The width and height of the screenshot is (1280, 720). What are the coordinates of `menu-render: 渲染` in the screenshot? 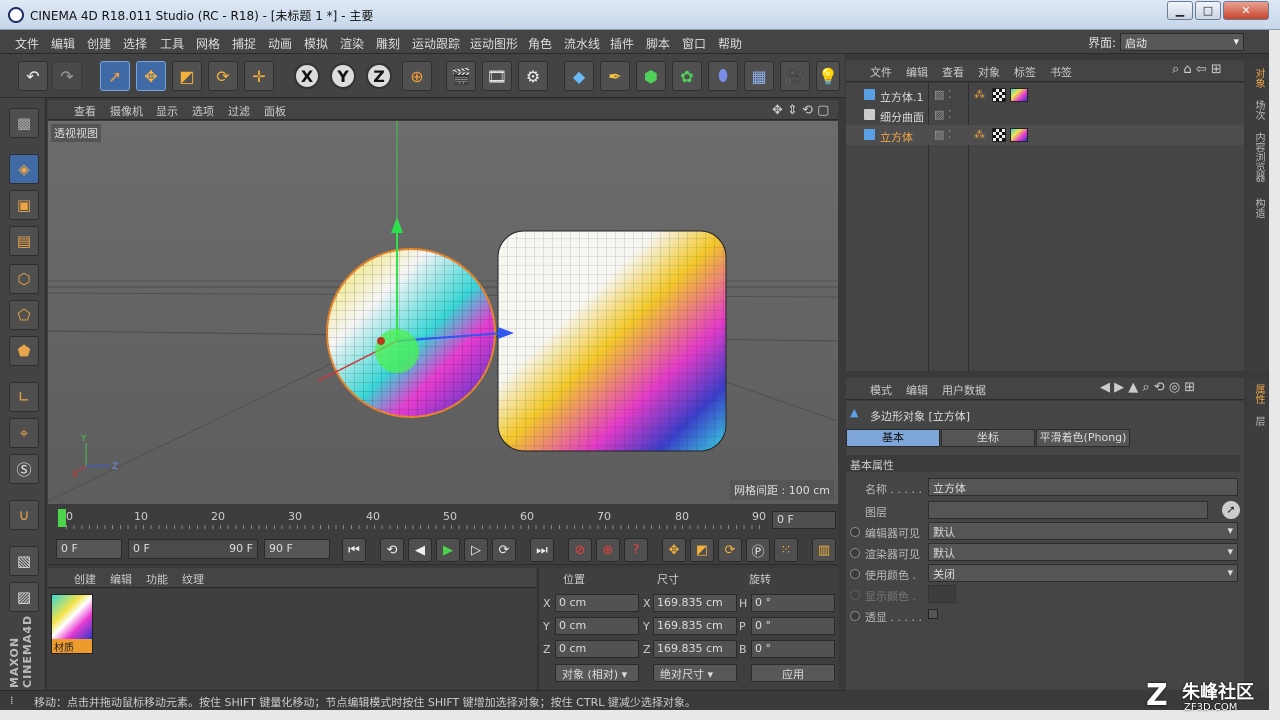 It's located at (352, 43).